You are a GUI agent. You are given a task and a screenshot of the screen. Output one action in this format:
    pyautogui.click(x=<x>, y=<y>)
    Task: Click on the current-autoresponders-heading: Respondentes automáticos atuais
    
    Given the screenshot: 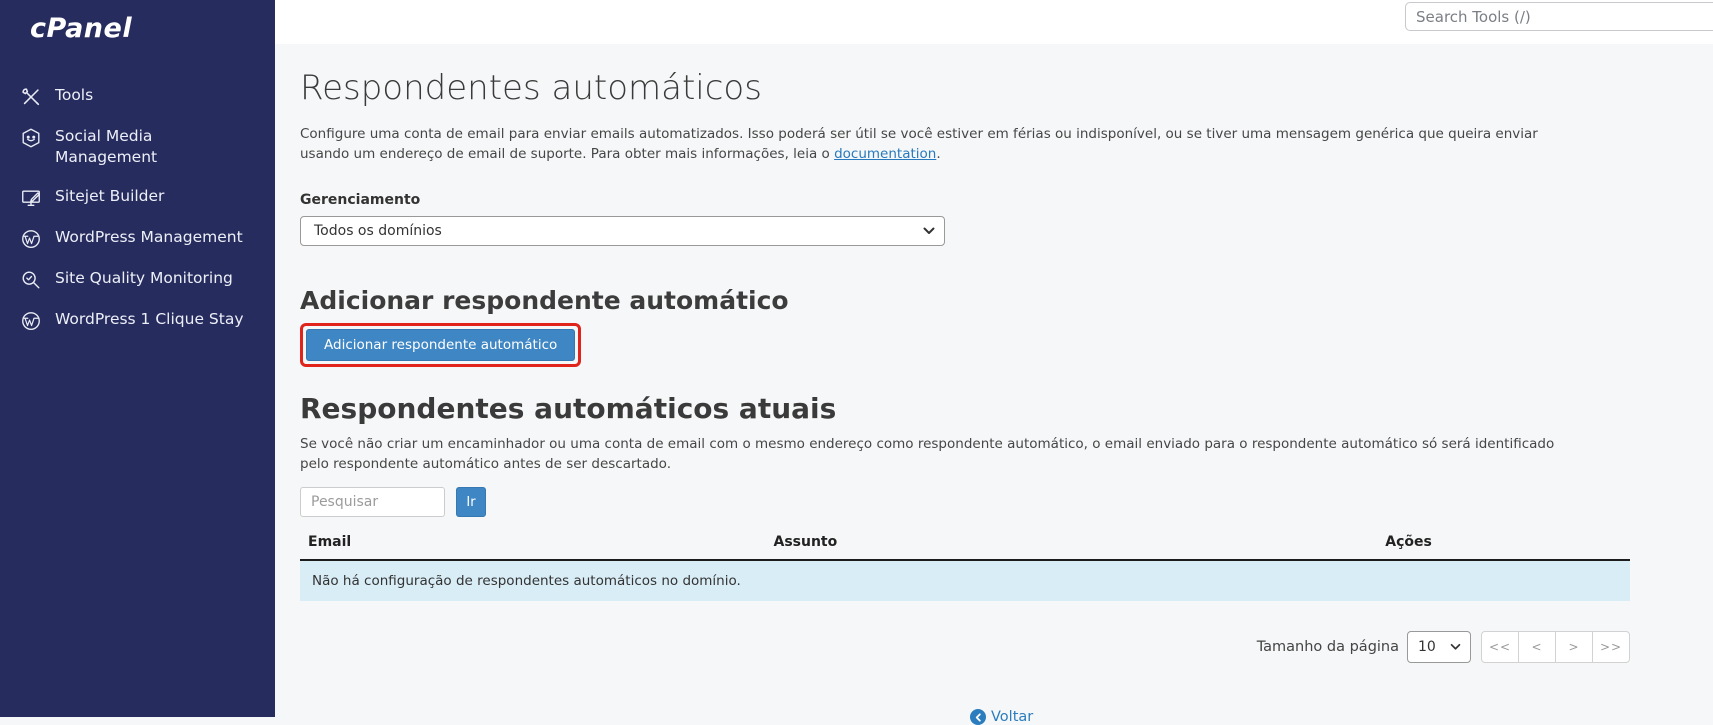 What is the action you would take?
    pyautogui.click(x=977, y=408)
    